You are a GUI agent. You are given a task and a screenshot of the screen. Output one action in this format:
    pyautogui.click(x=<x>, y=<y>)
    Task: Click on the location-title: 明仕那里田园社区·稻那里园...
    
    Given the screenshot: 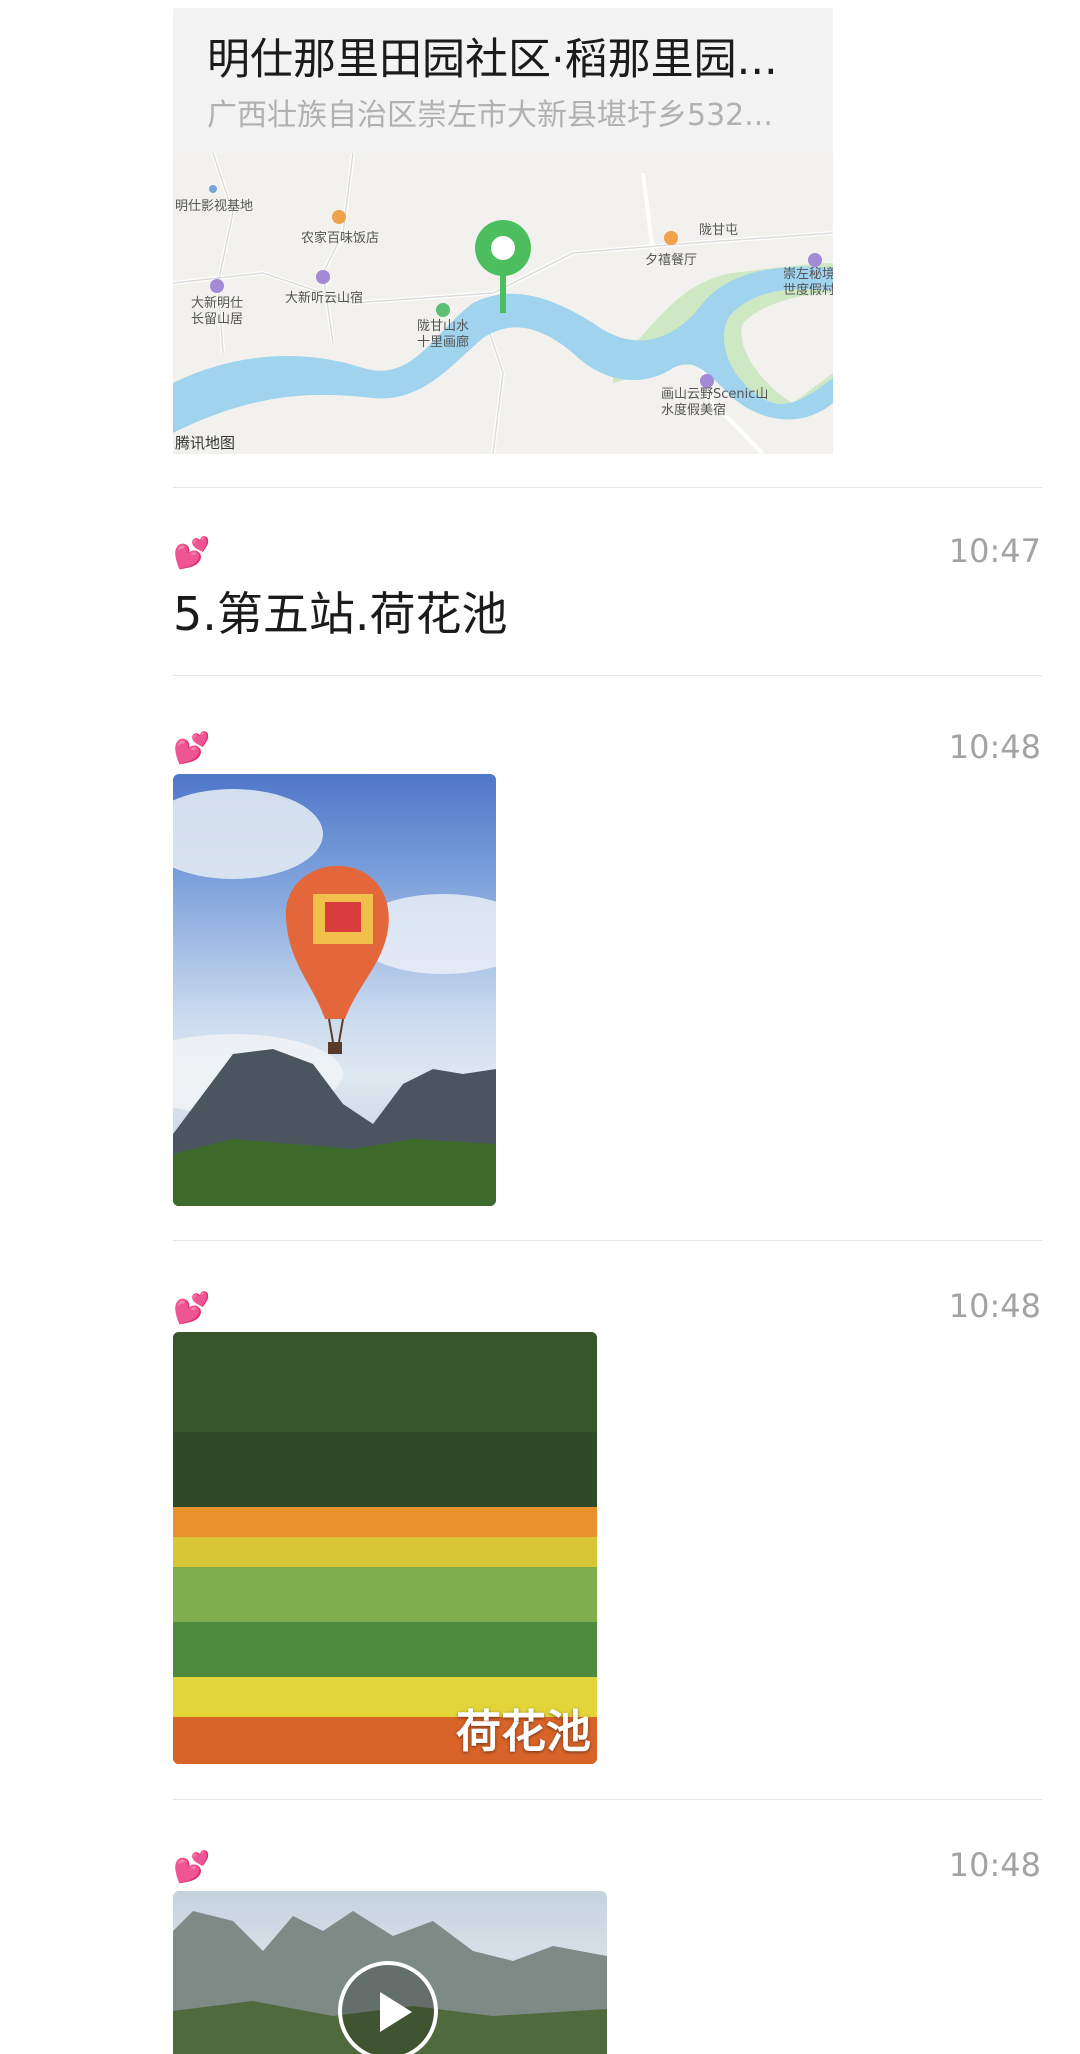 What is the action you would take?
    pyautogui.click(x=492, y=60)
    